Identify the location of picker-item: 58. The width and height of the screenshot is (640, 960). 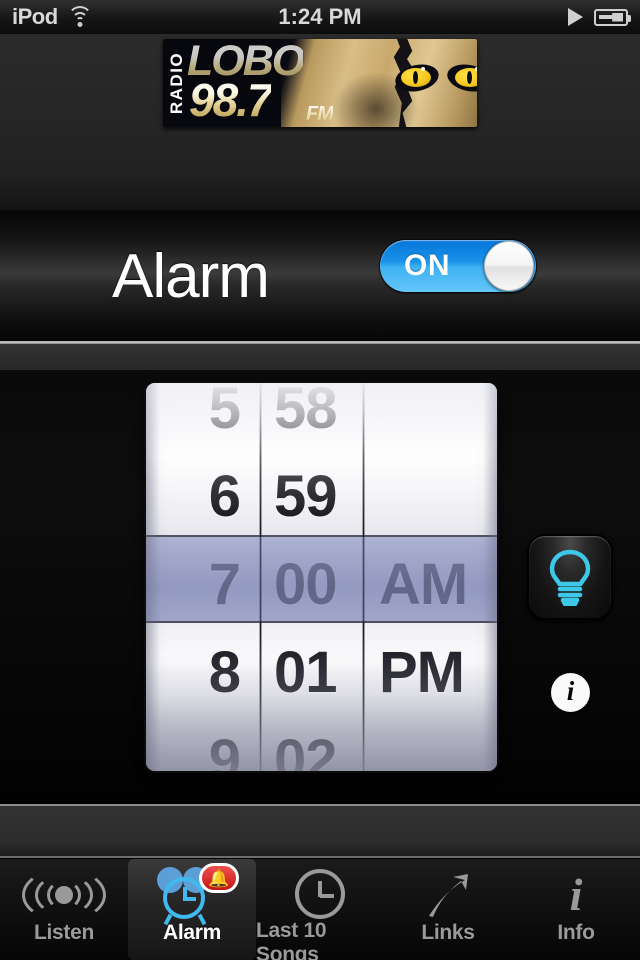
(313, 418).